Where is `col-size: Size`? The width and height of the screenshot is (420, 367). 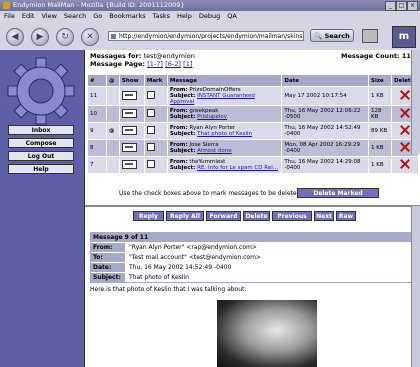 col-size: Size is located at coordinates (379, 80).